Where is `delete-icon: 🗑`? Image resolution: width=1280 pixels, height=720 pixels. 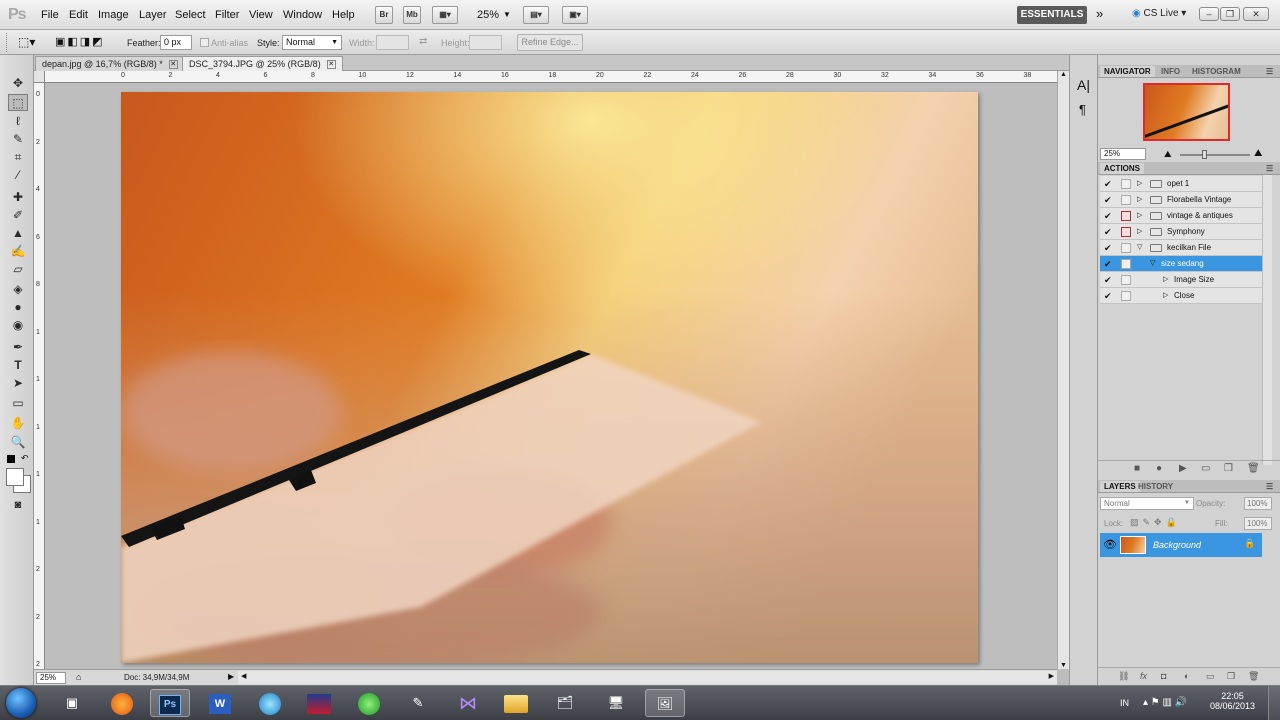
delete-icon: 🗑 is located at coordinates (1253, 468).